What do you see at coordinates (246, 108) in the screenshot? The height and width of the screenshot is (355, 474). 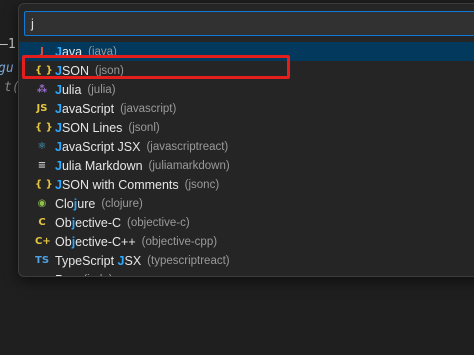 I see `language-list-item: JS JavaScript (javascript)` at bounding box center [246, 108].